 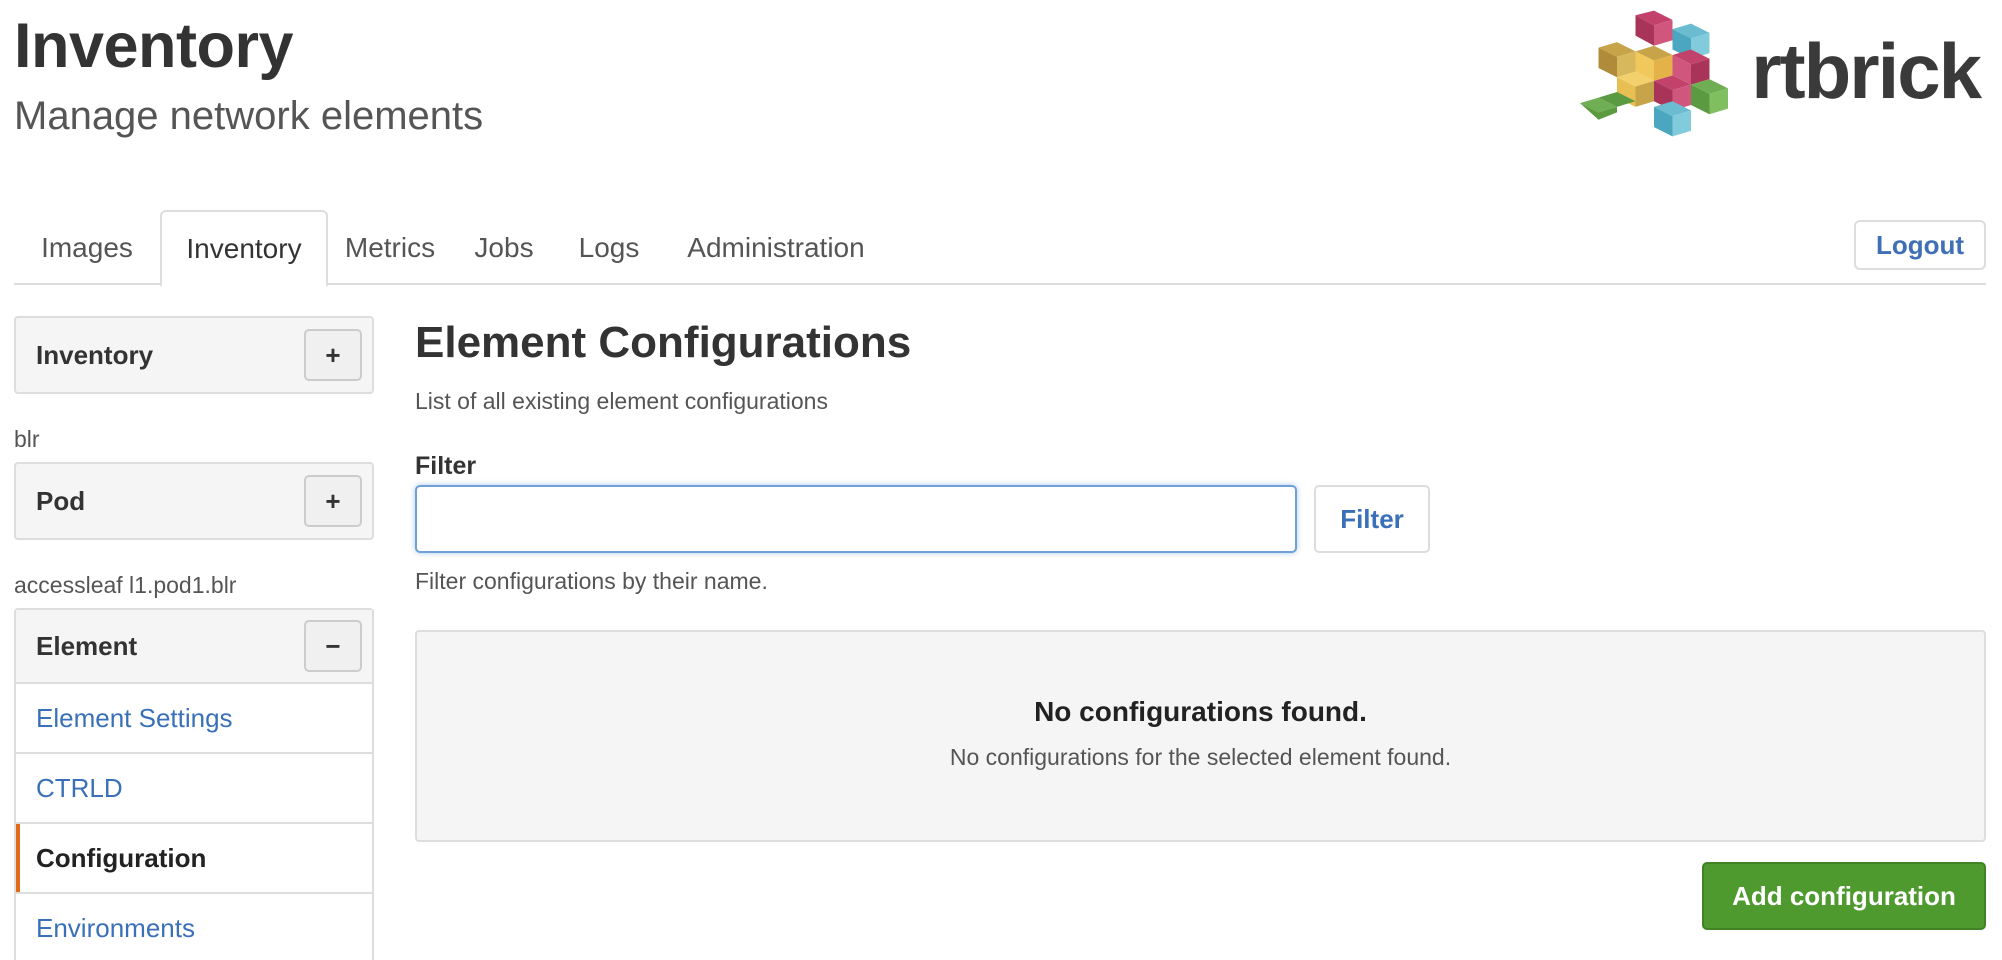 What do you see at coordinates (244, 248) in the screenshot?
I see `tab-inventory: Inventory` at bounding box center [244, 248].